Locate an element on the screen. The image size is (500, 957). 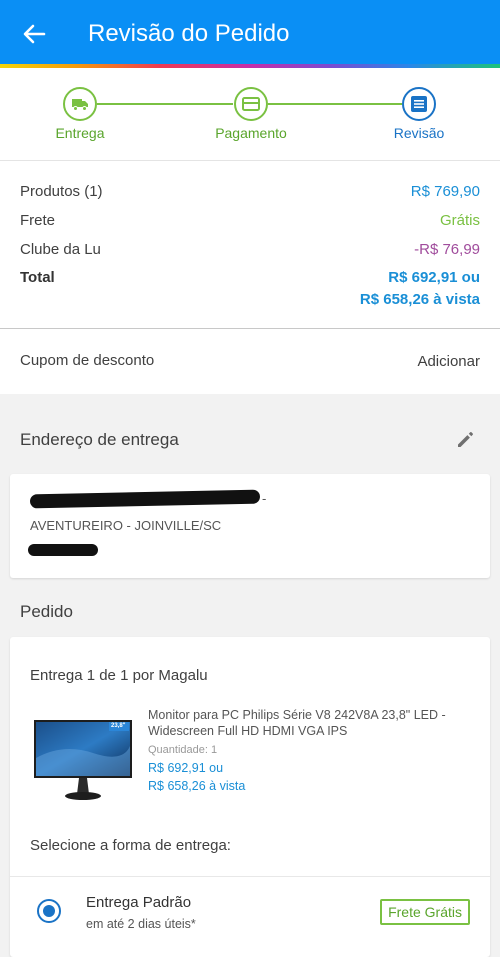
checkout-stepper: Entrega Pagamento Revisão is located at coordinates (250, 114).